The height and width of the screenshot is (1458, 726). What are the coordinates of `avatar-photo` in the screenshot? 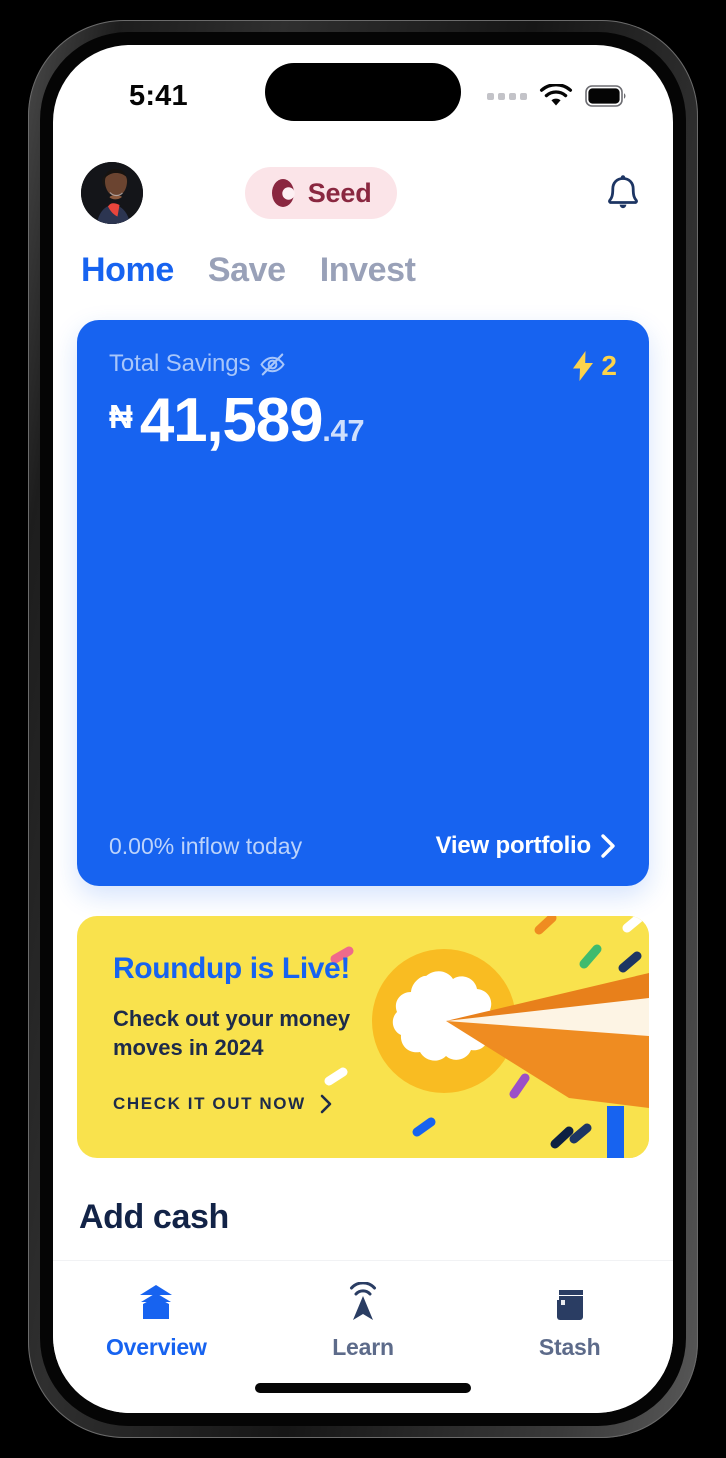 It's located at (112, 193).